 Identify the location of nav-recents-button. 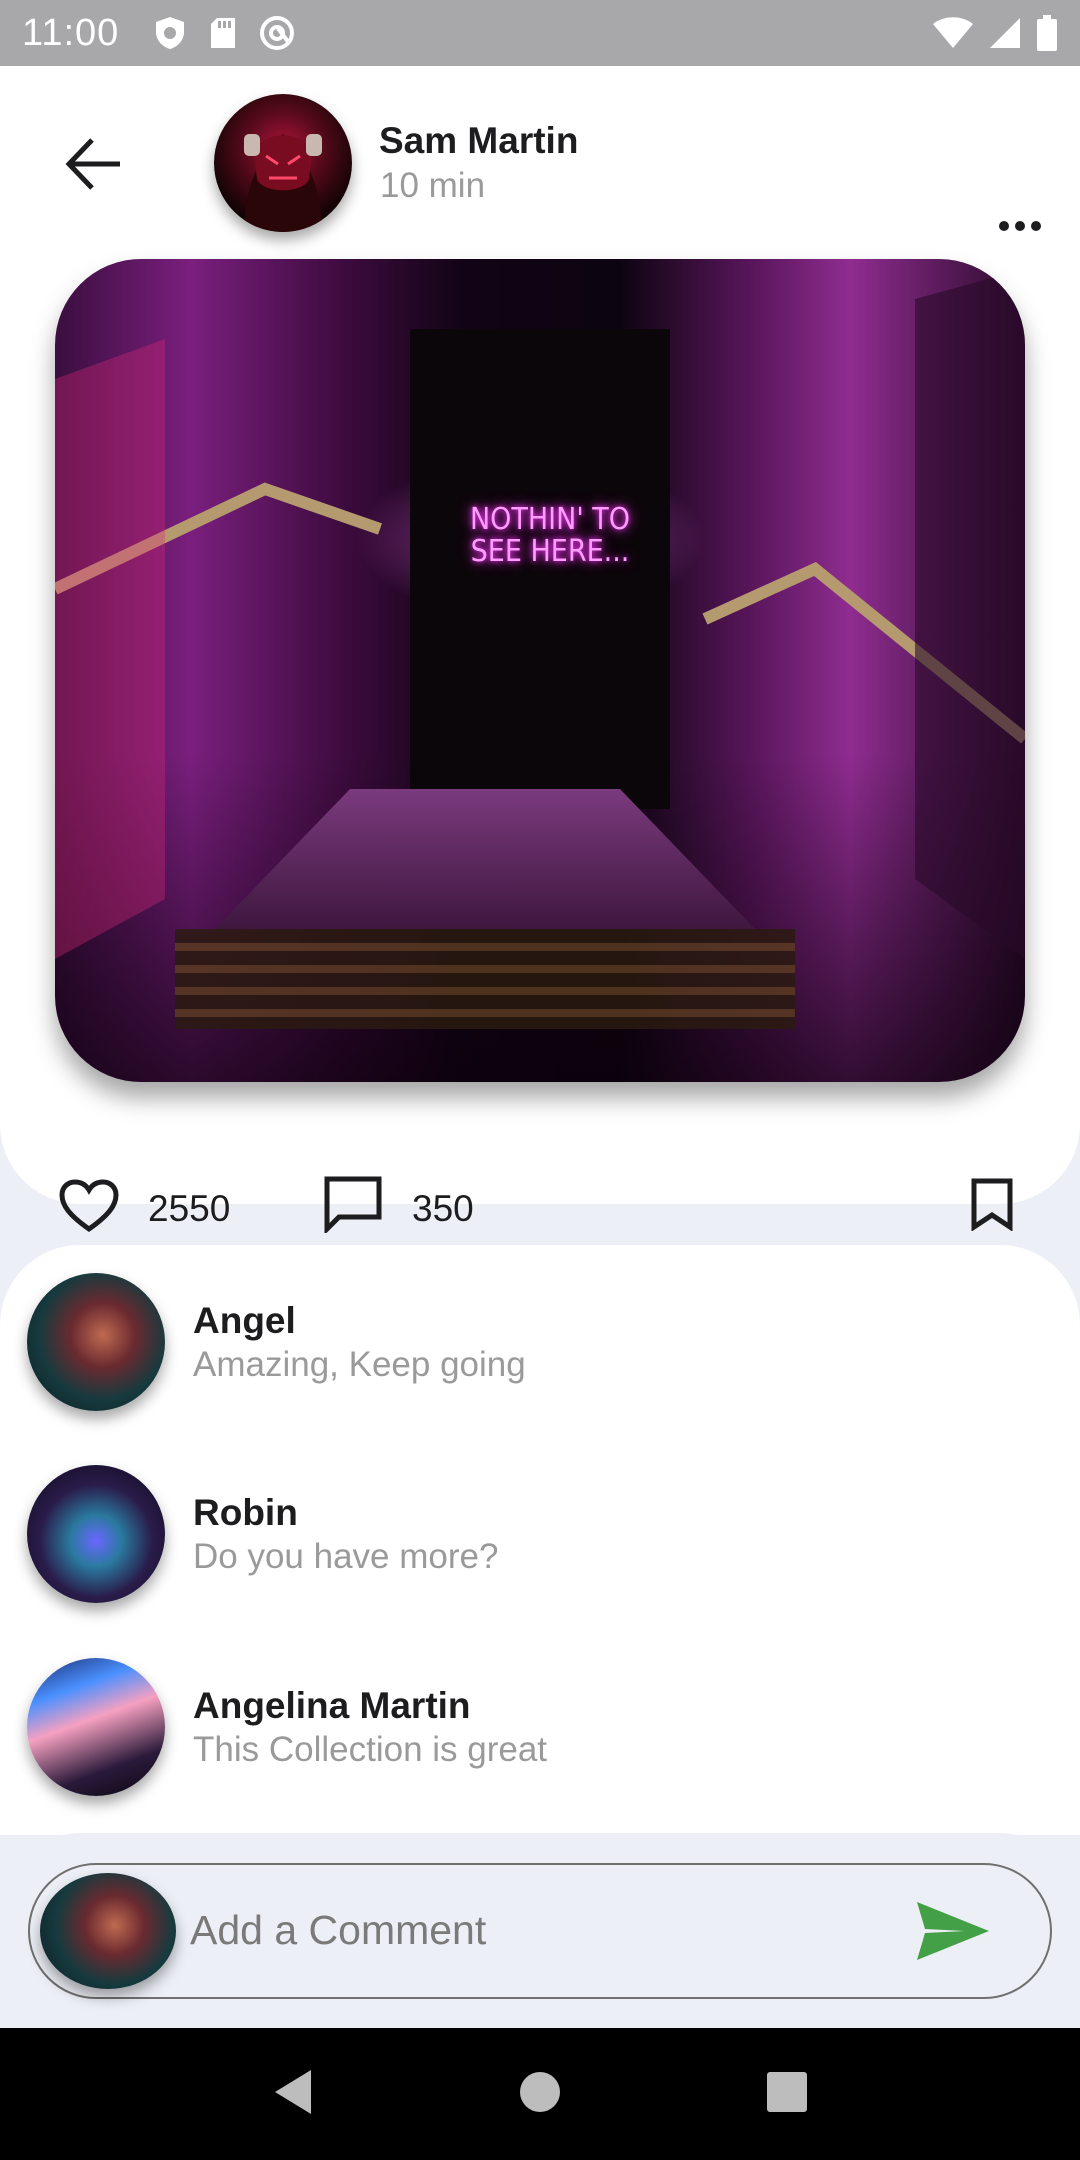
(787, 2094).